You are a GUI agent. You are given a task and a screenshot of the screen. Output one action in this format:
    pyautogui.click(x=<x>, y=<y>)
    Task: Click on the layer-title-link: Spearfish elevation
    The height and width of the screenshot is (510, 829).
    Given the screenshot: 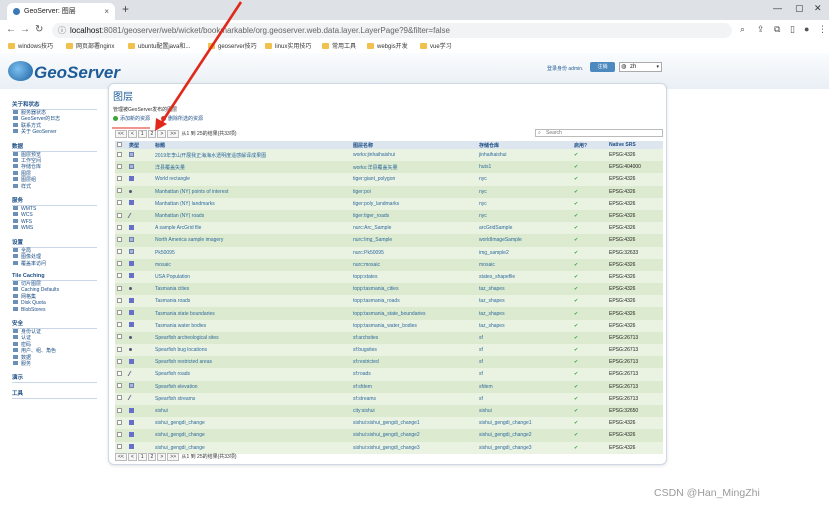 What is the action you would take?
    pyautogui.click(x=252, y=386)
    